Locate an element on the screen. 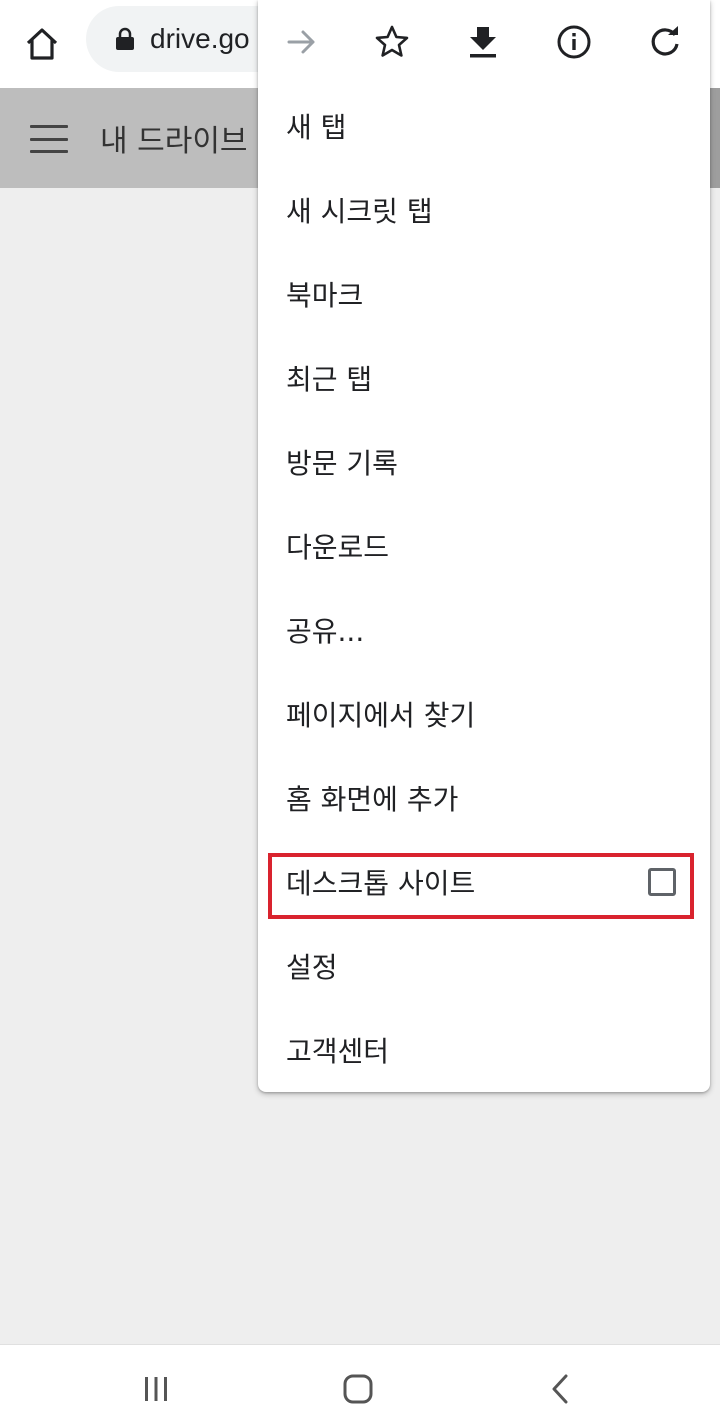 This screenshot has height=1428, width=720. recent-apps-icon is located at coordinates (156, 1389).